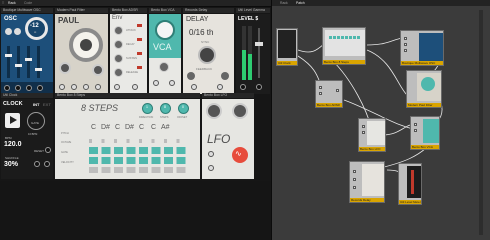 This screenshot has width=490, height=240. Describe the element at coordinates (207, 55) in the screenshot. I see `delay-time-knob` at that location.